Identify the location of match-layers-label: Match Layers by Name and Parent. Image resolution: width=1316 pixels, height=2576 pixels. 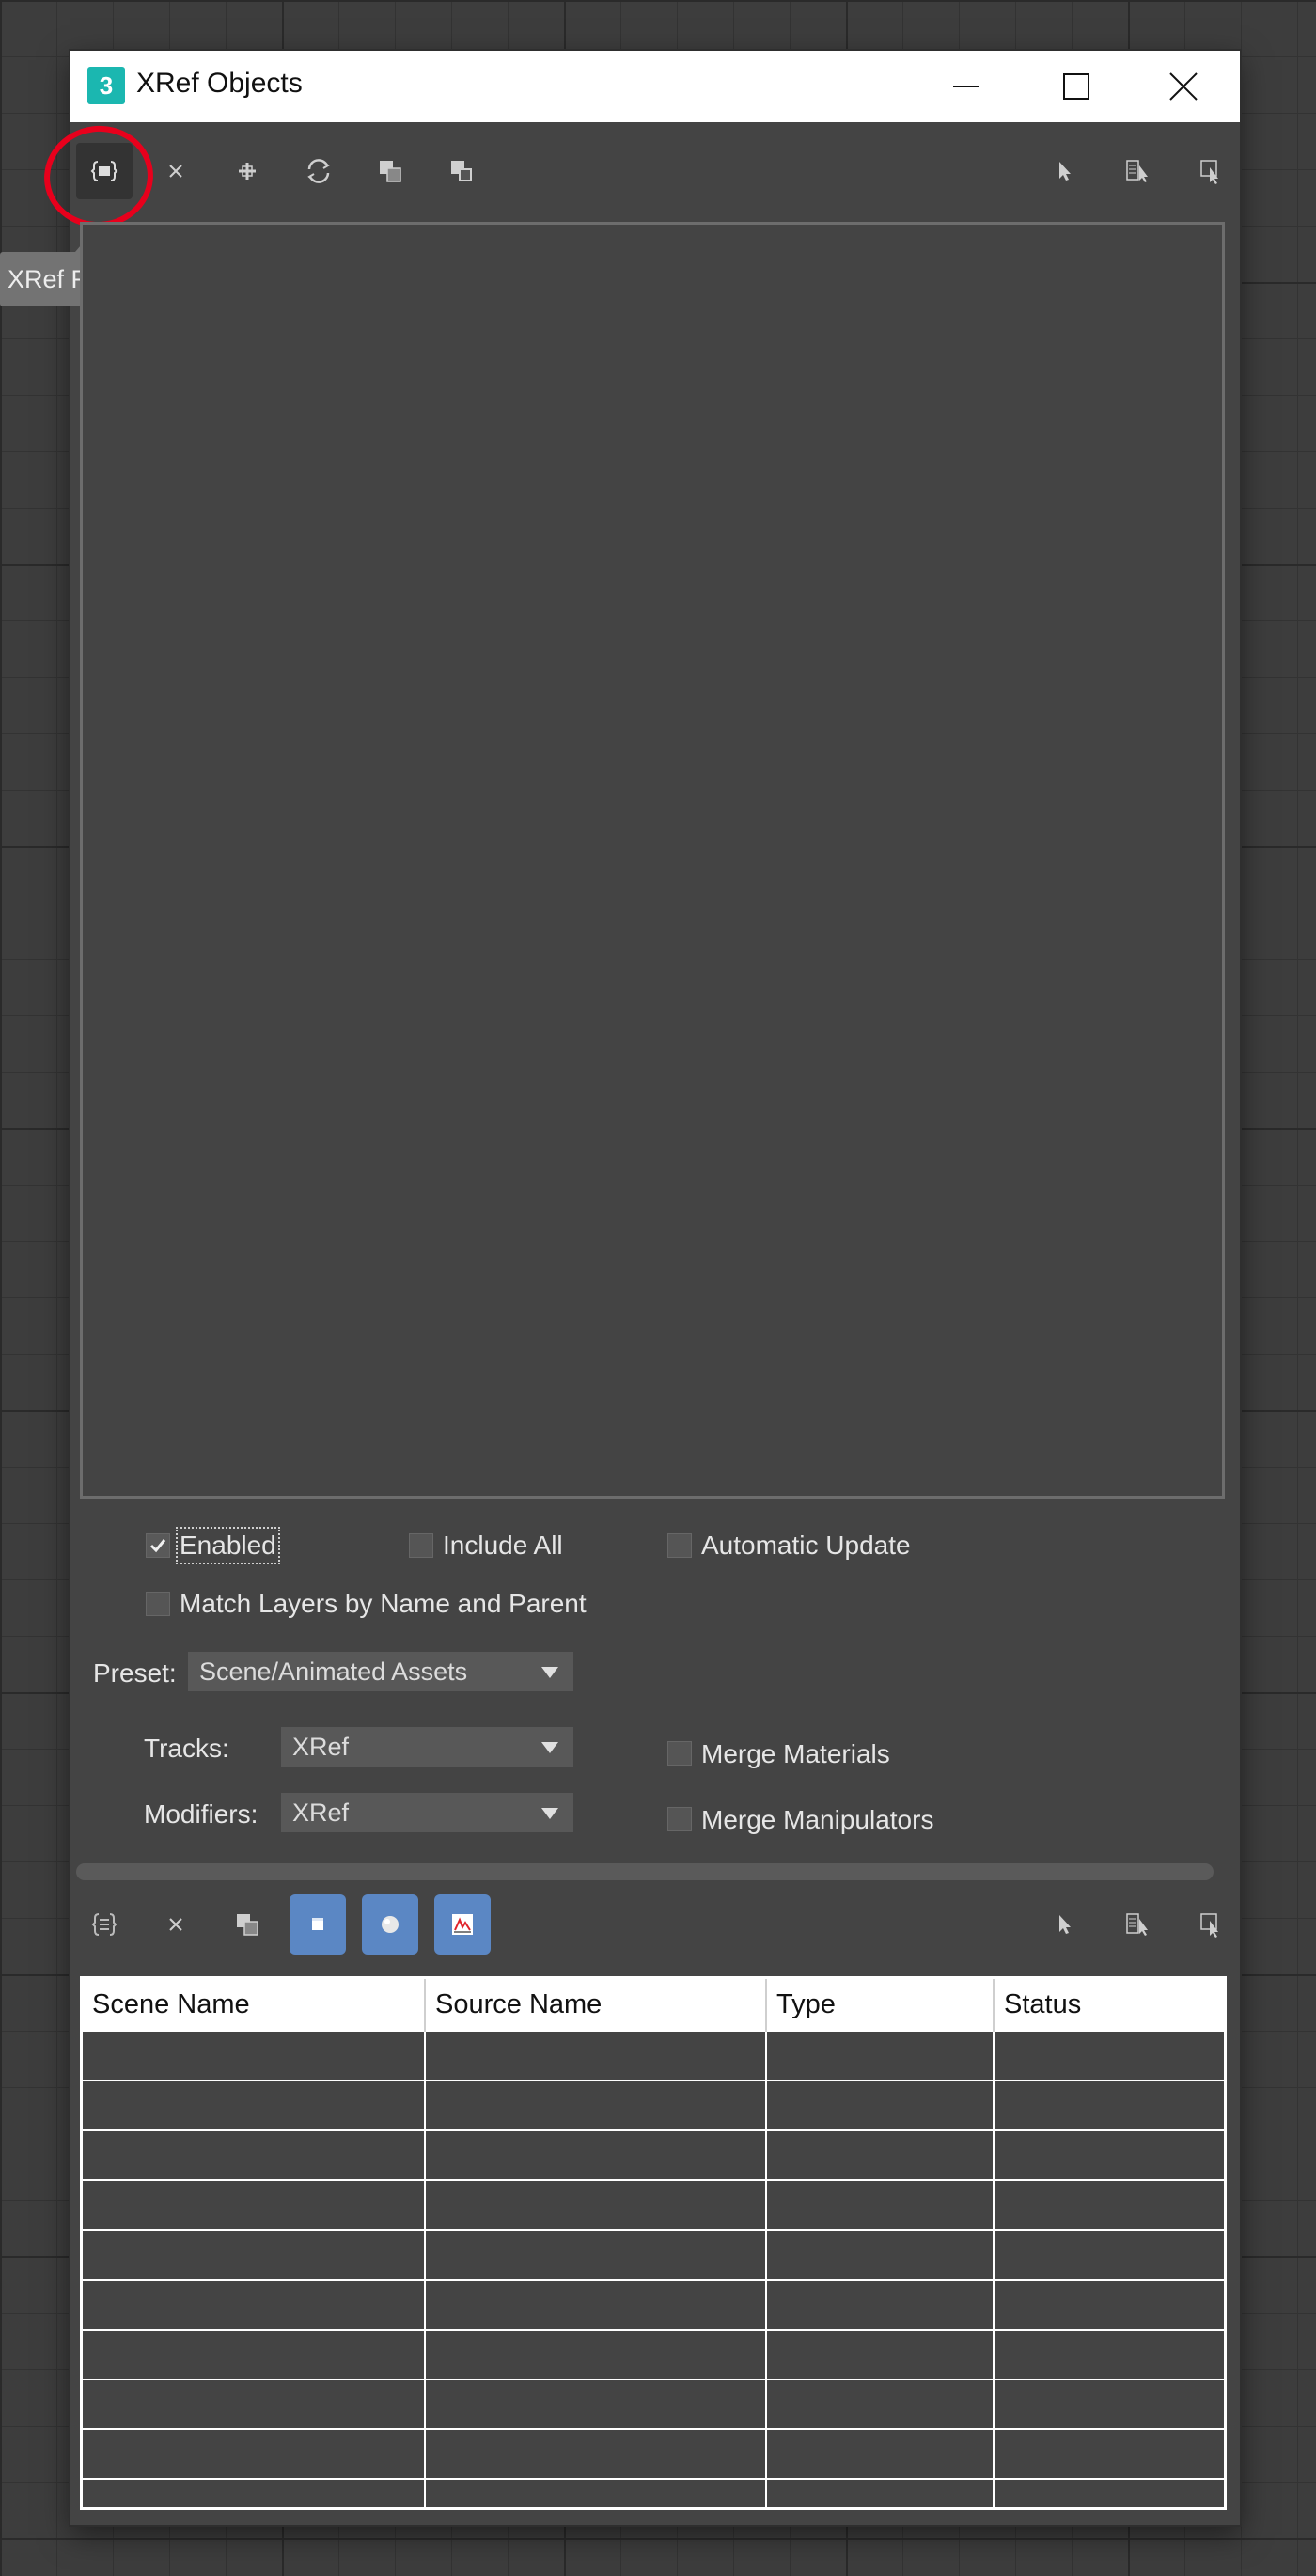
(383, 1604).